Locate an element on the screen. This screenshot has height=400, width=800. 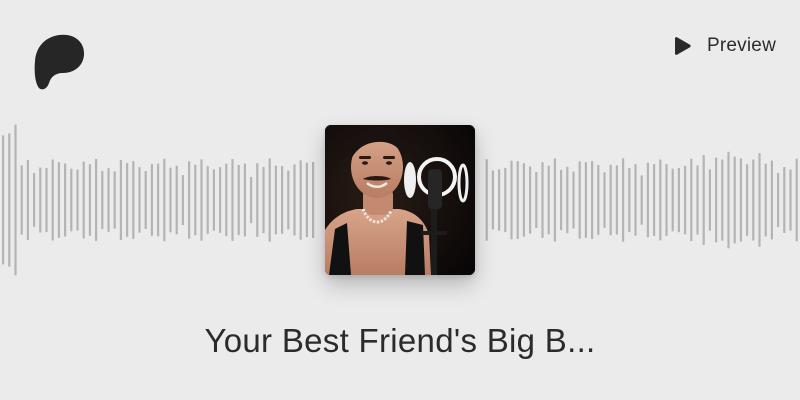
preview-button: Preview is located at coordinates (723, 46).